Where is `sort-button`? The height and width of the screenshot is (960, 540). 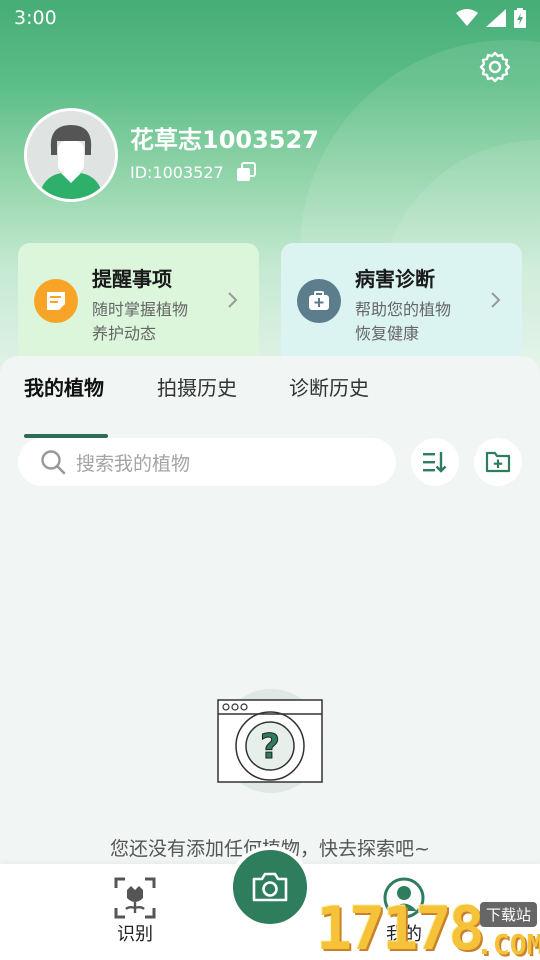 sort-button is located at coordinates (435, 462).